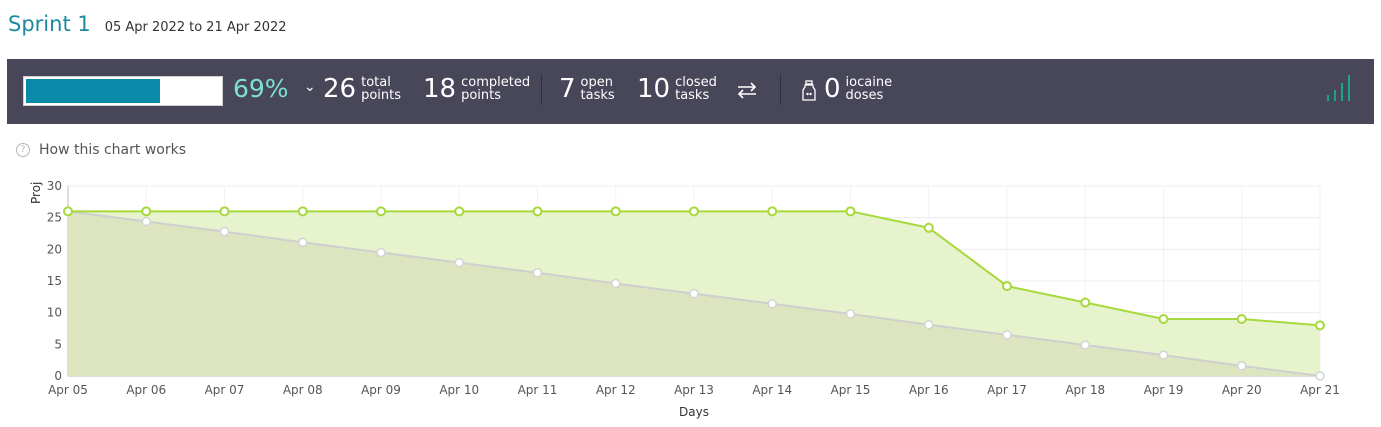 This screenshot has height=427, width=1381. Describe the element at coordinates (694, 390) in the screenshot. I see `x-tick-label: Apr 13` at that location.